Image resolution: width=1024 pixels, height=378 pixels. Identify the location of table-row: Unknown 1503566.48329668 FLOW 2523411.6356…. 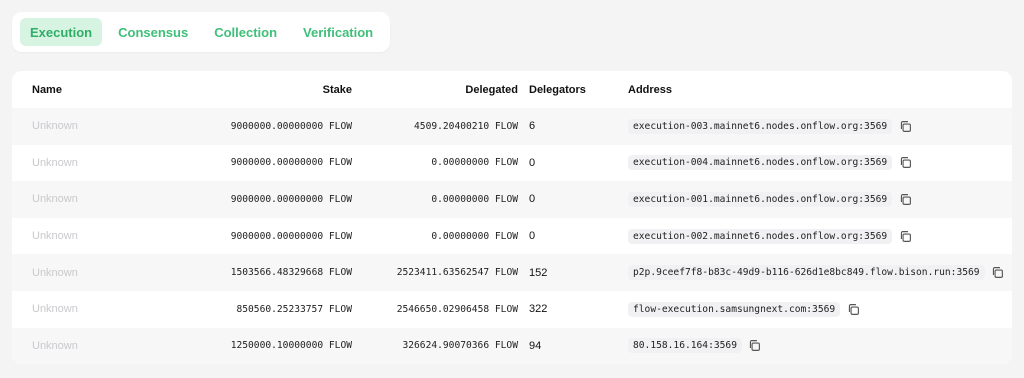
(512, 272).